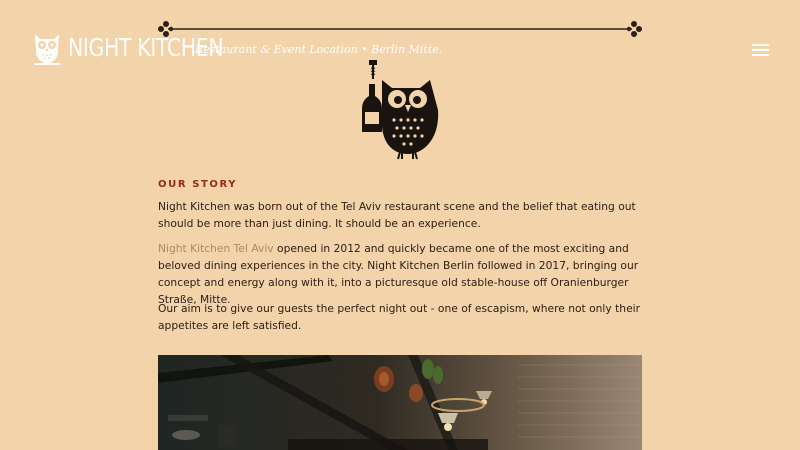 The image size is (800, 450). What do you see at coordinates (198, 184) in the screenshot?
I see `story-heading: OUR STORY` at bounding box center [198, 184].